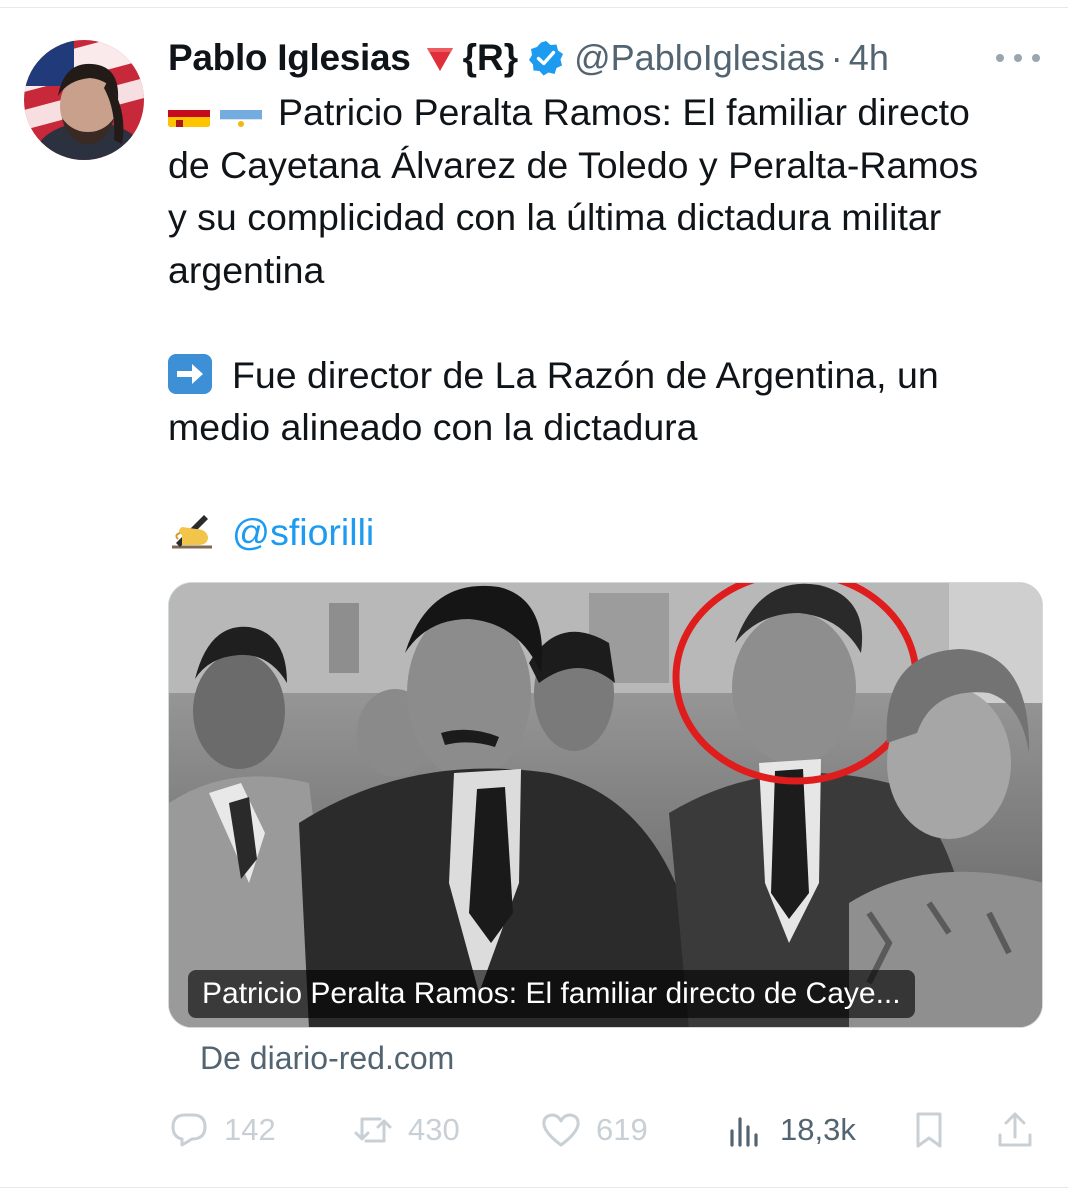 The image size is (1068, 1200). Describe the element at coordinates (406, 1130) in the screenshot. I see `repost-button: 430` at that location.